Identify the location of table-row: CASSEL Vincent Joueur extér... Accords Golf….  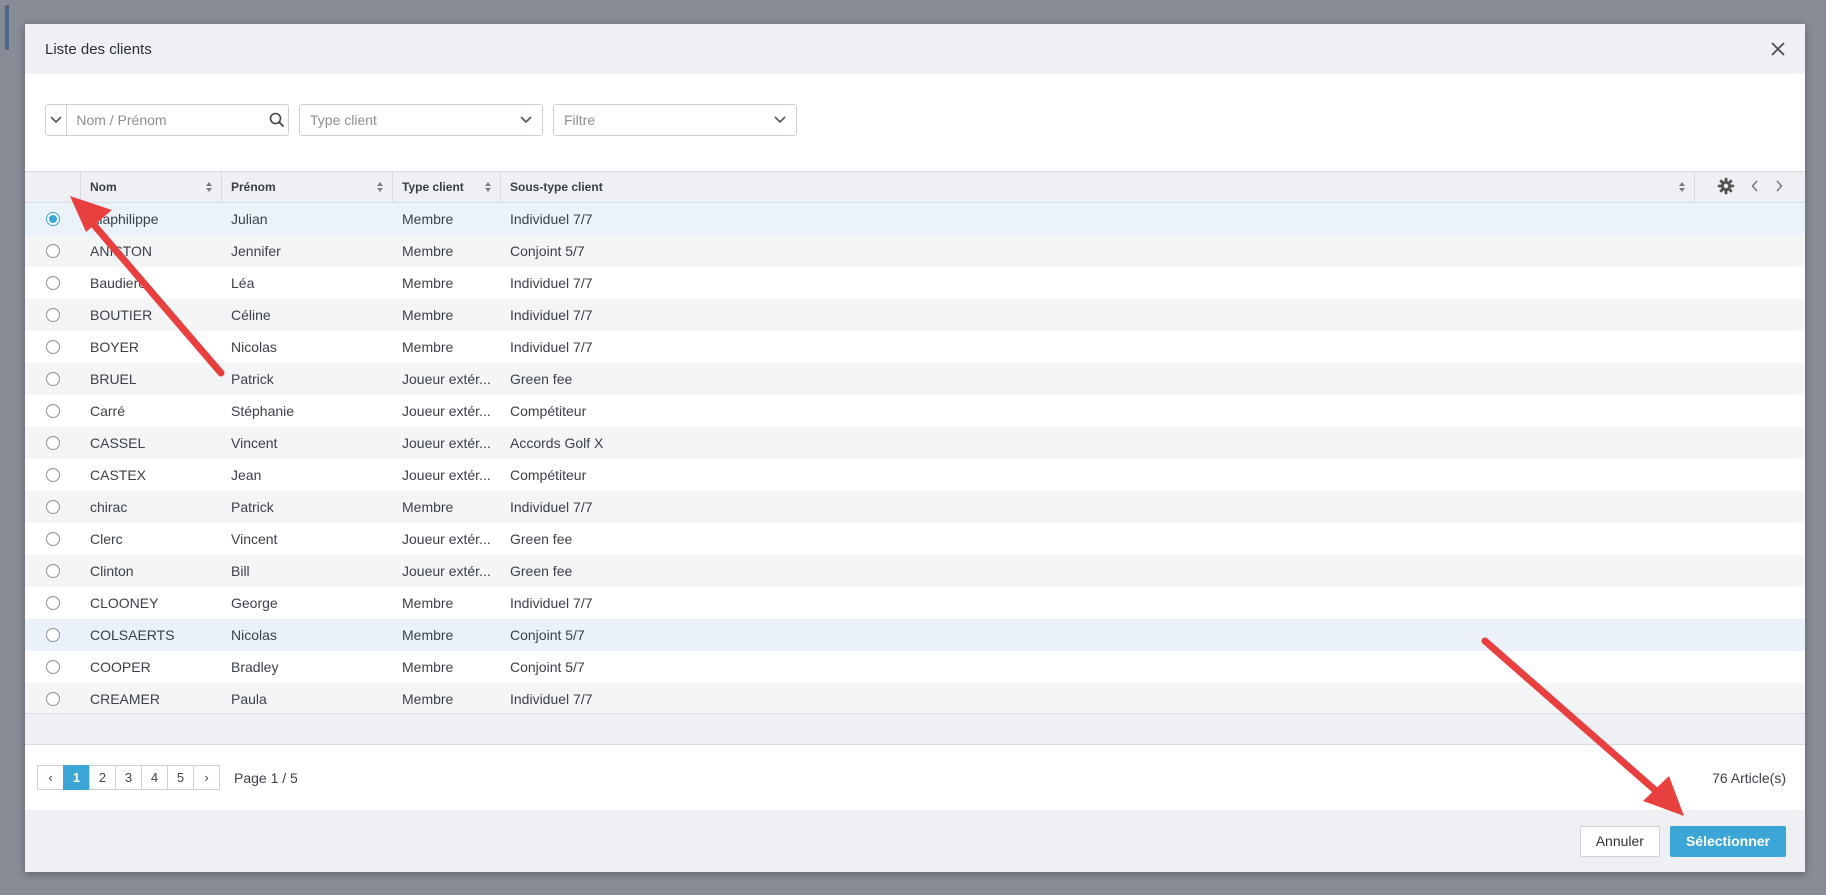
(915, 443).